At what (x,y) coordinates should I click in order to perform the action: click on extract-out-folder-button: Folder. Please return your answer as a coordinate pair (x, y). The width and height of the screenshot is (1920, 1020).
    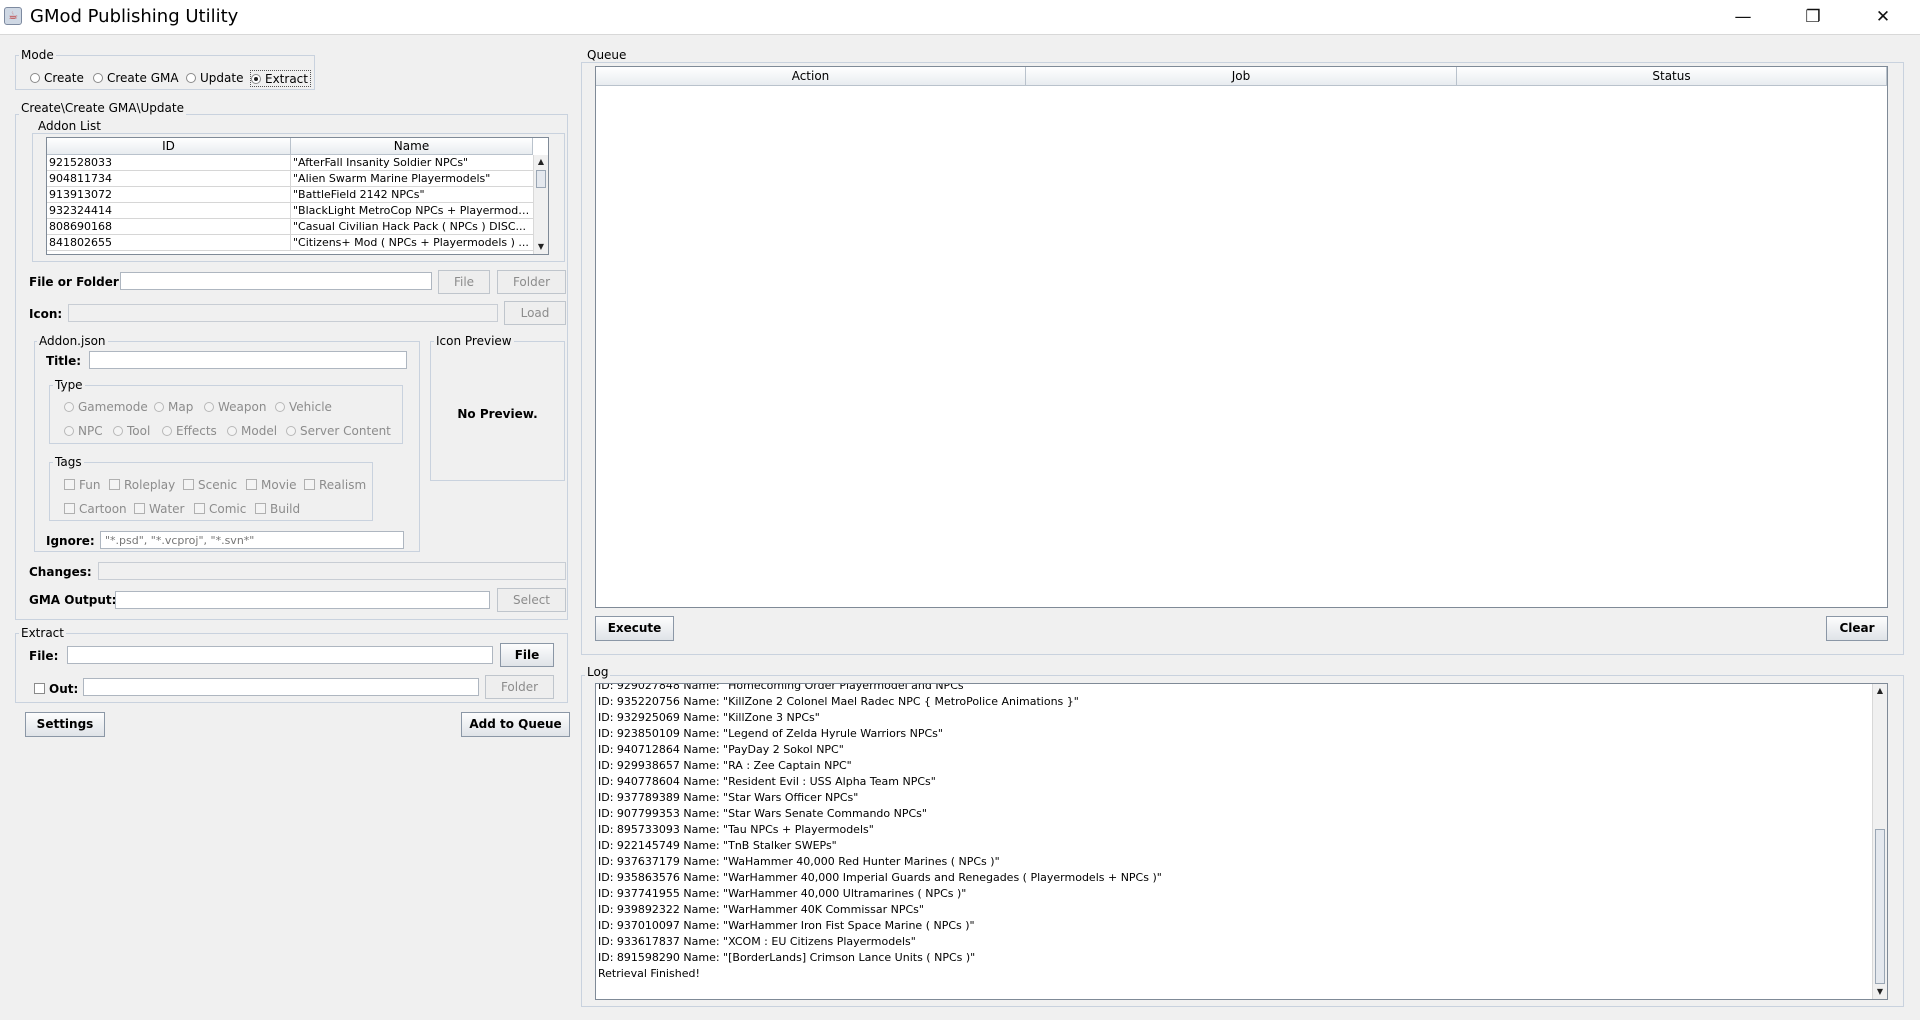
    Looking at the image, I should click on (519, 687).